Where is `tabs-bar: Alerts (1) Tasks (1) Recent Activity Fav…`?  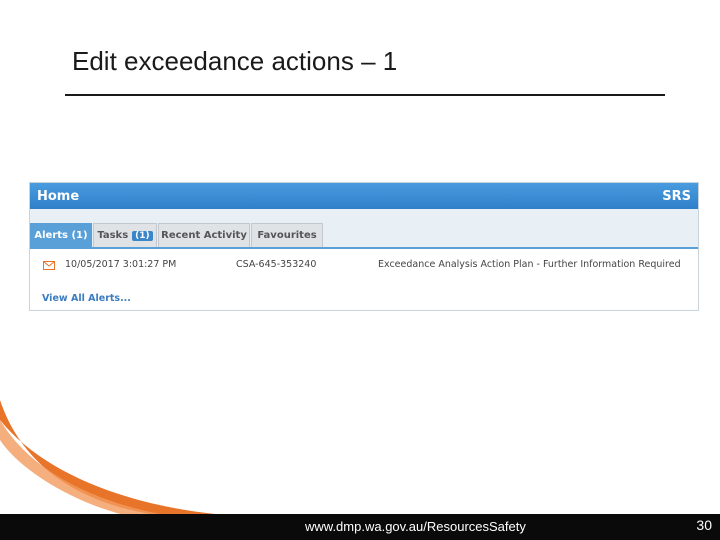
tabs-bar: Alerts (1) Tasks (1) Recent Activity Fav… is located at coordinates (364, 229).